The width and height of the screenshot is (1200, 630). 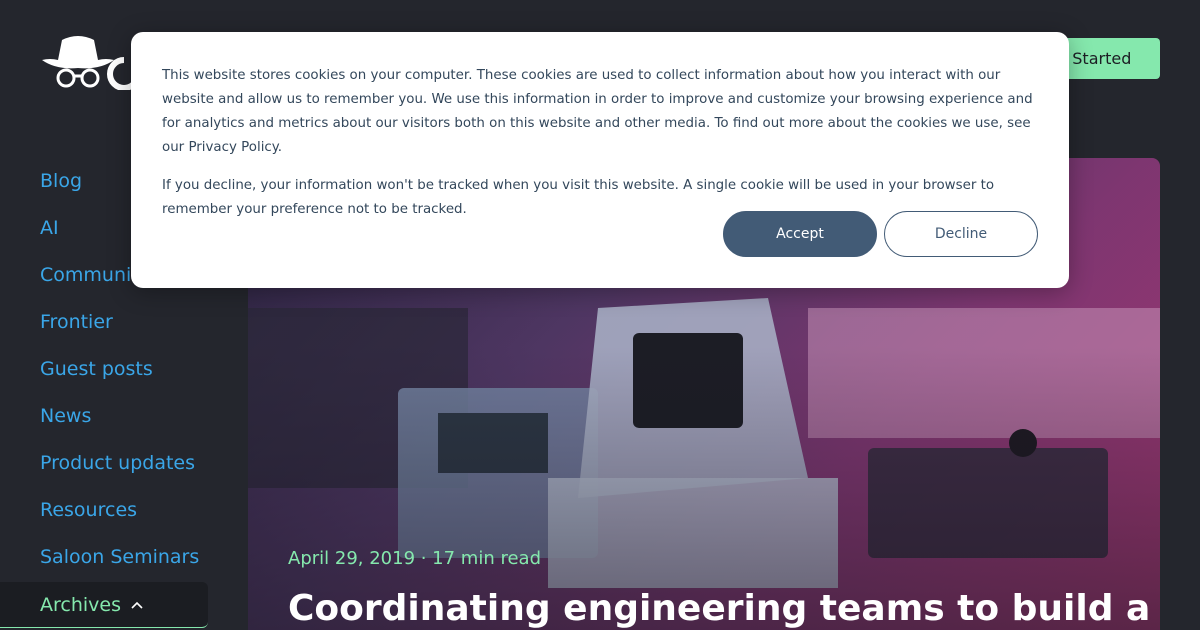 What do you see at coordinates (124, 512) in the screenshot?
I see `sidebar-item-resources: Resources` at bounding box center [124, 512].